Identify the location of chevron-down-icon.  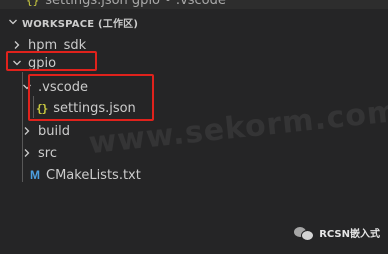
(13, 22).